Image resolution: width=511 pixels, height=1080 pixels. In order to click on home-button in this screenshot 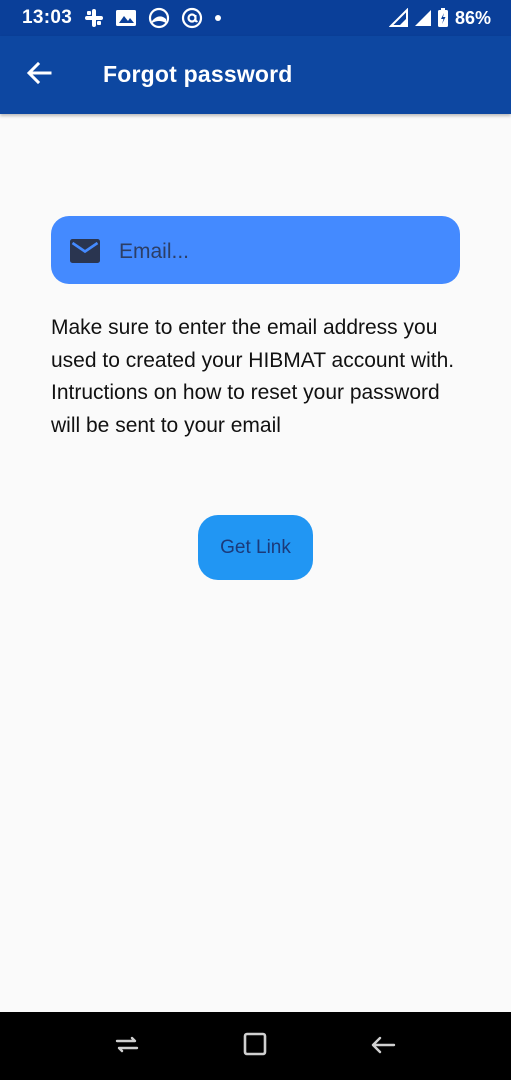, I will do `click(255, 1046)`.